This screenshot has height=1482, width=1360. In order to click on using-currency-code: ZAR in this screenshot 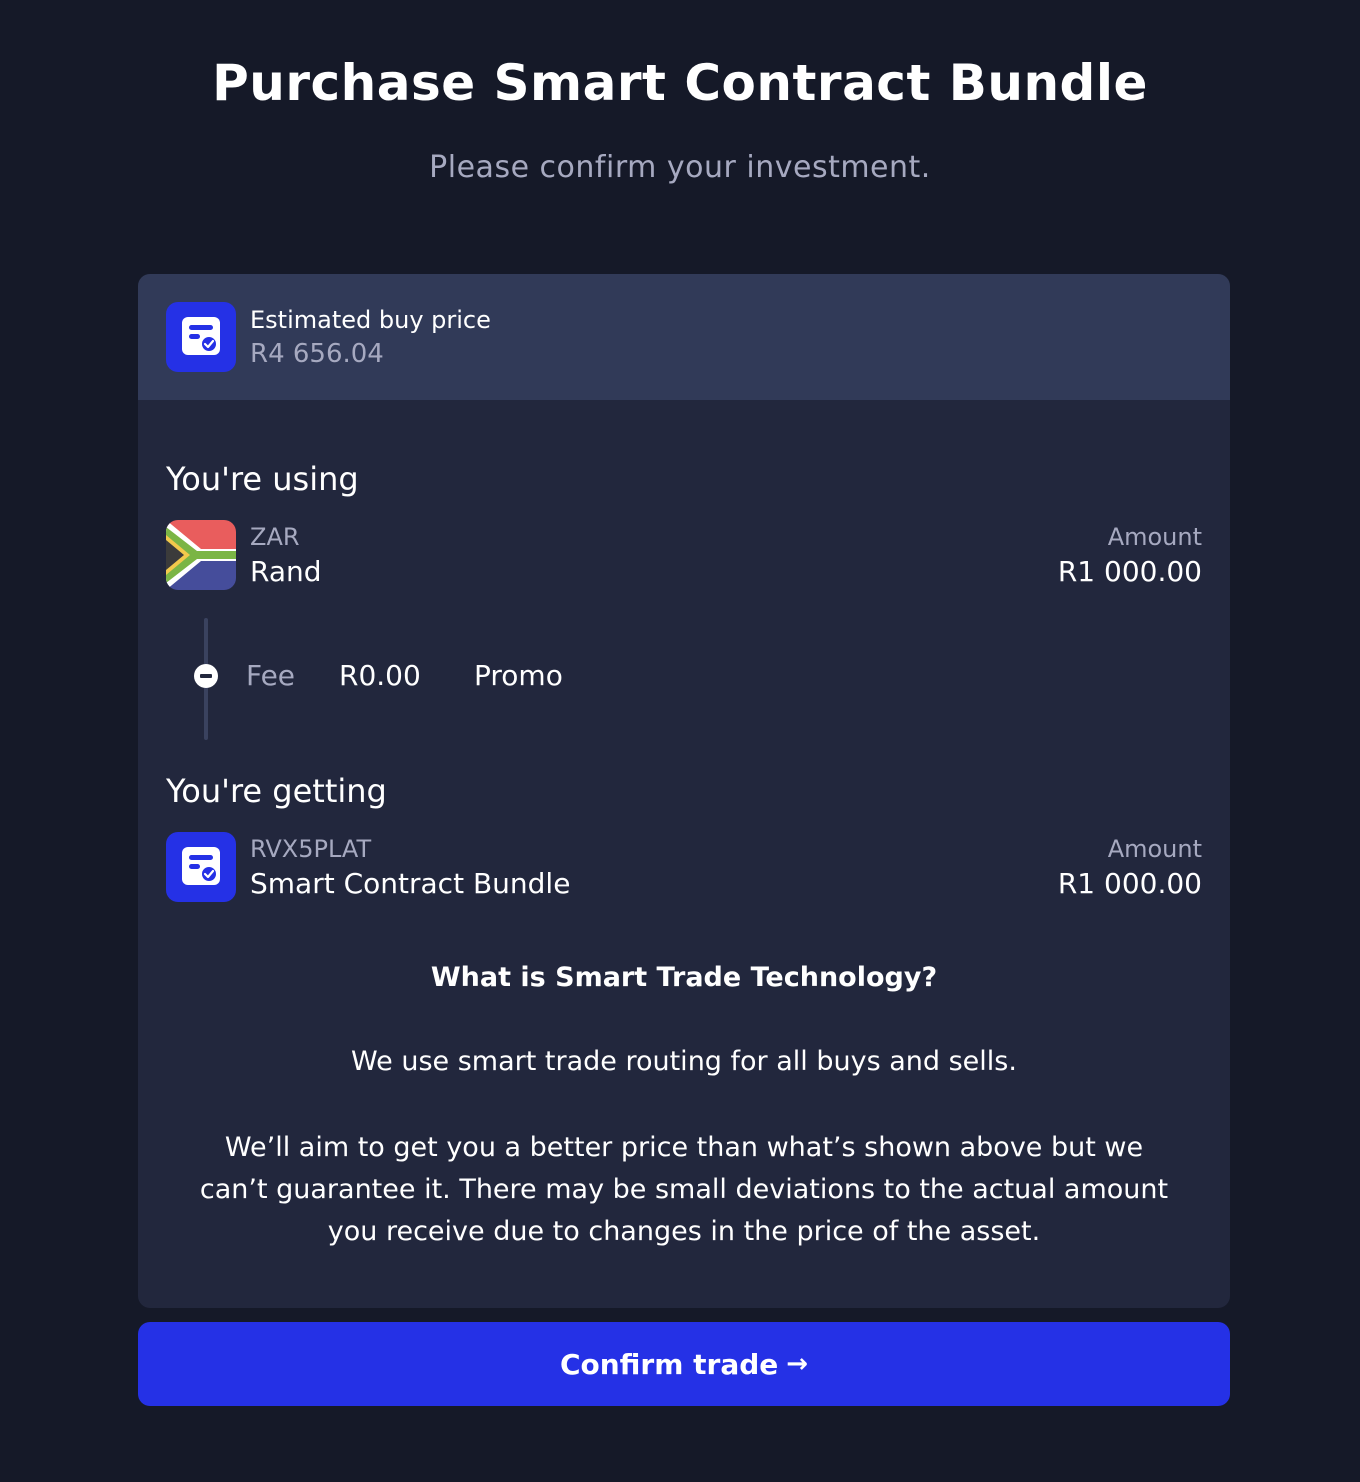, I will do `click(275, 537)`.